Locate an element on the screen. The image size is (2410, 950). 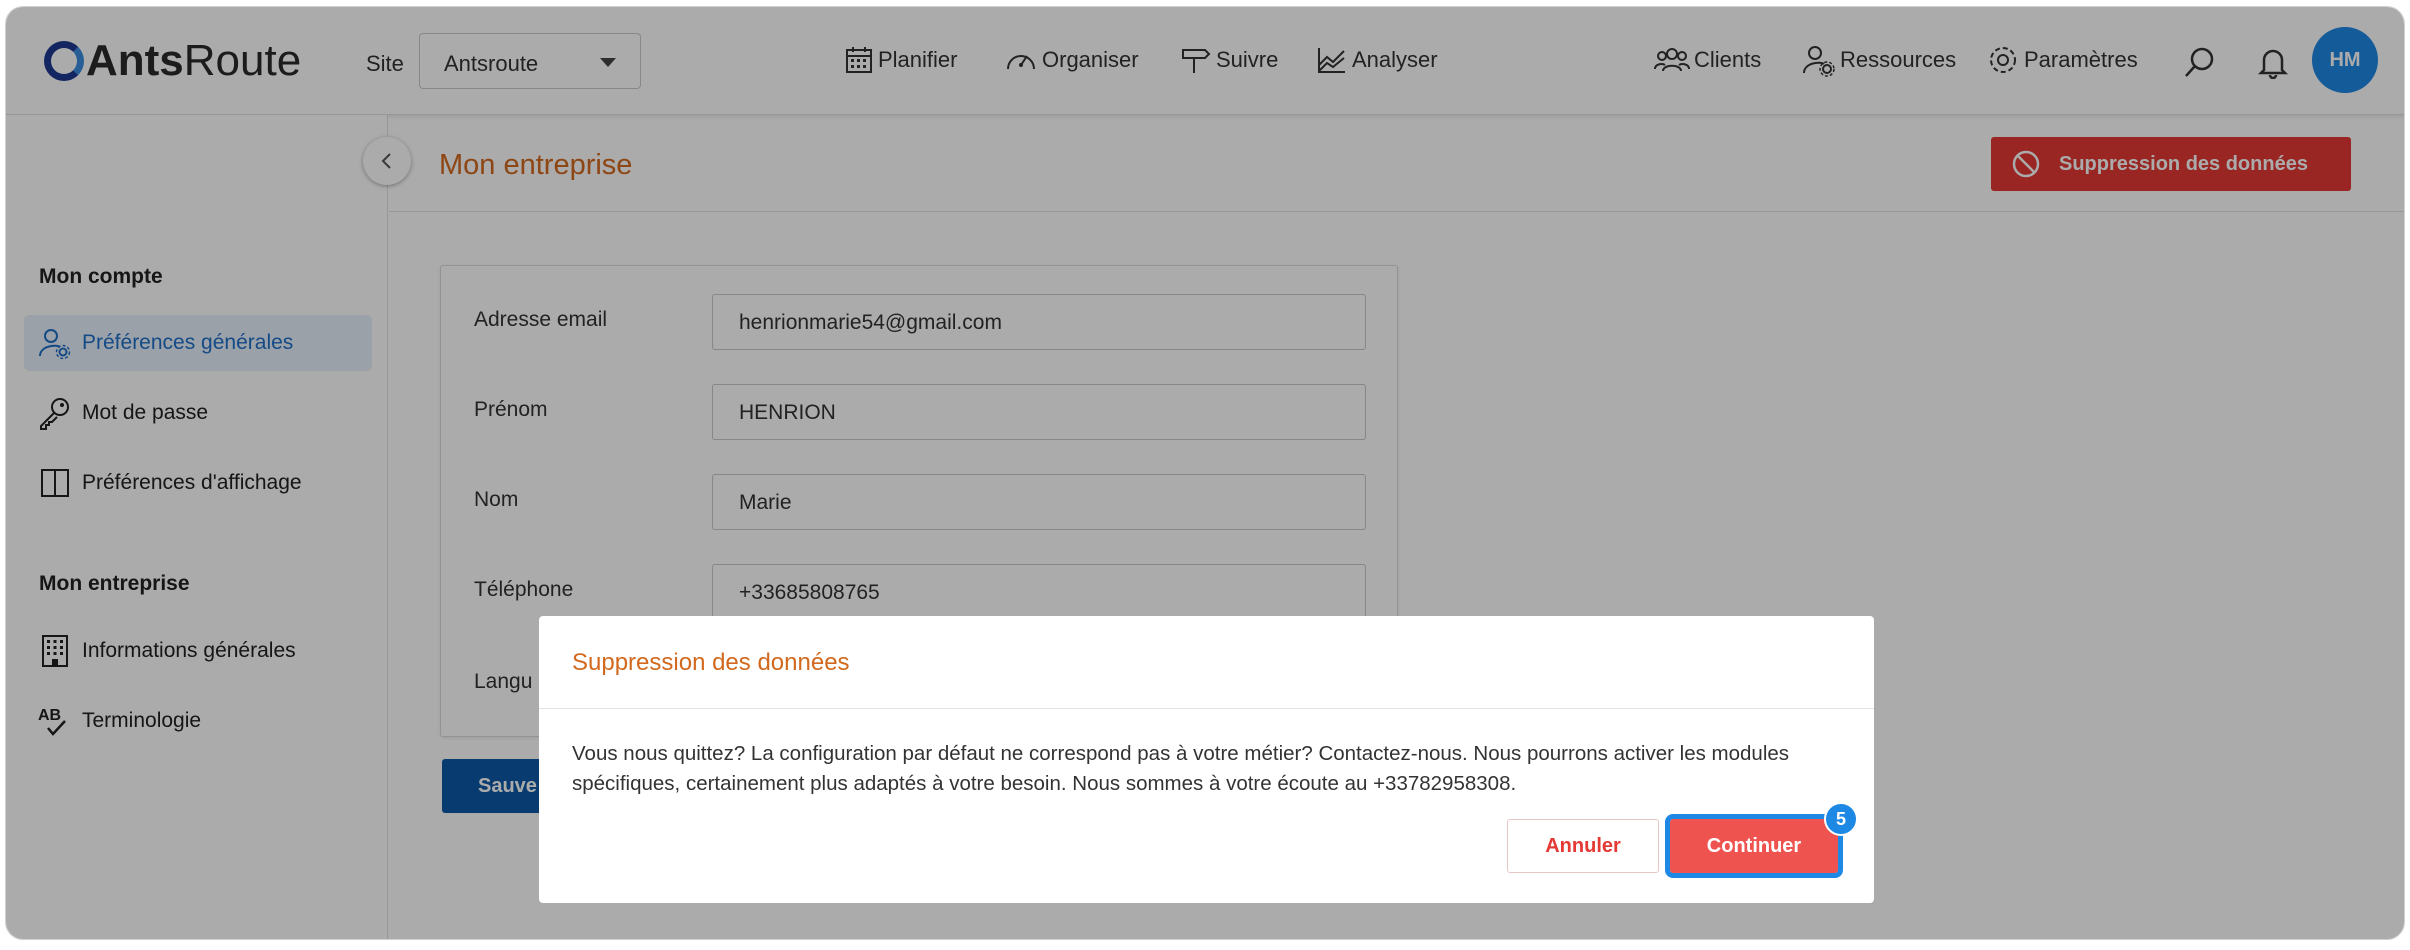
cancel-button: Annuler is located at coordinates (1583, 846).